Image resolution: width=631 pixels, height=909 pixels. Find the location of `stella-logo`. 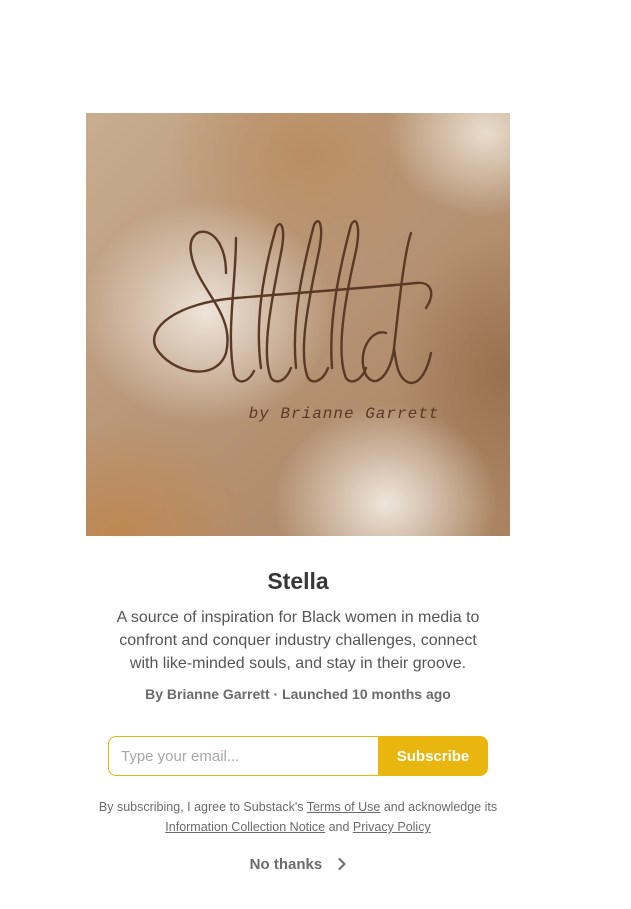

stella-logo is located at coordinates (293, 302).